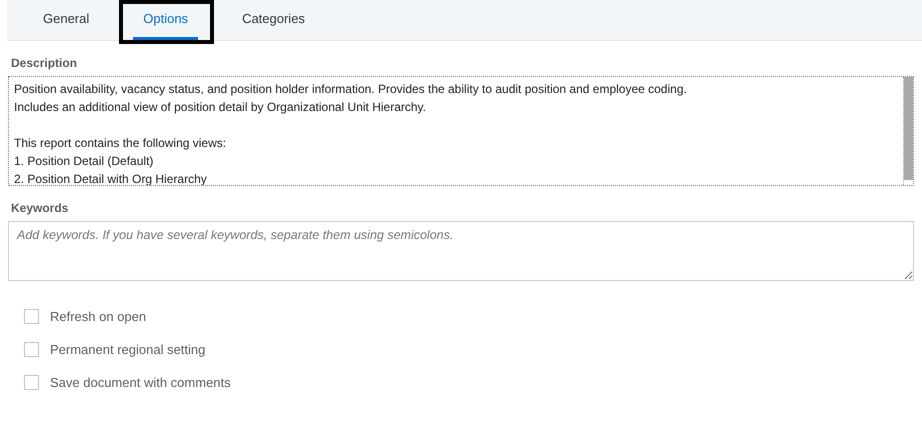 The width and height of the screenshot is (922, 430). I want to click on tab: General, so click(66, 20).